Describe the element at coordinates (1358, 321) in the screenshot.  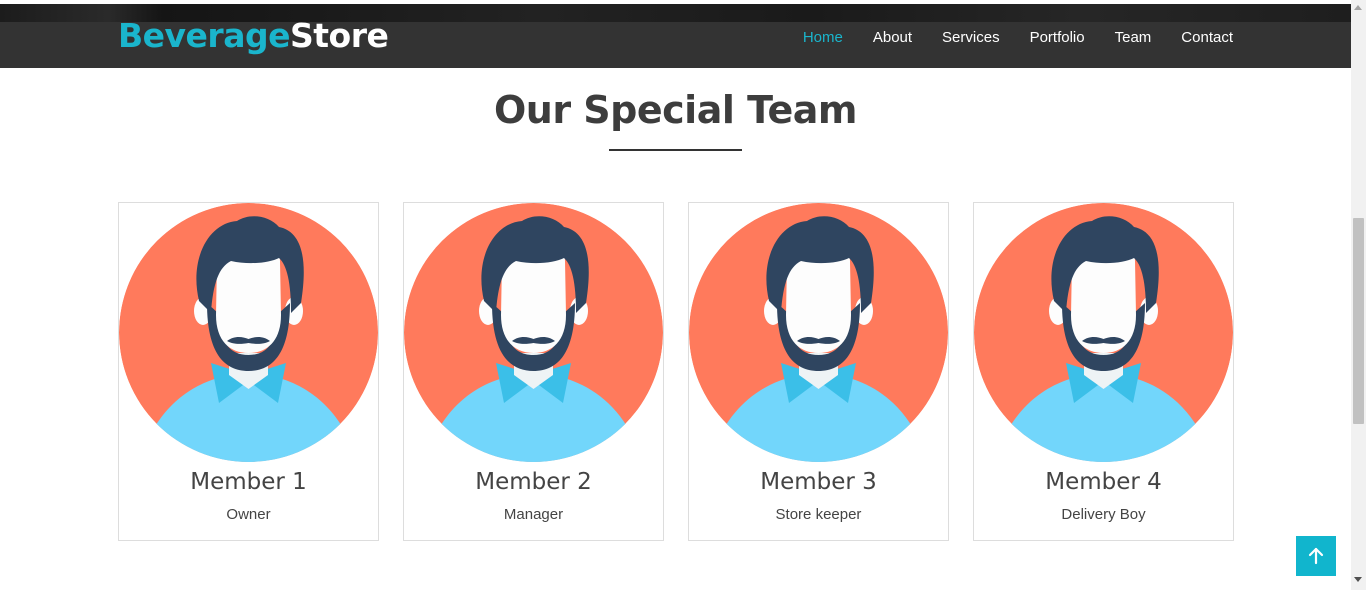
I see `scroll-thumb` at that location.